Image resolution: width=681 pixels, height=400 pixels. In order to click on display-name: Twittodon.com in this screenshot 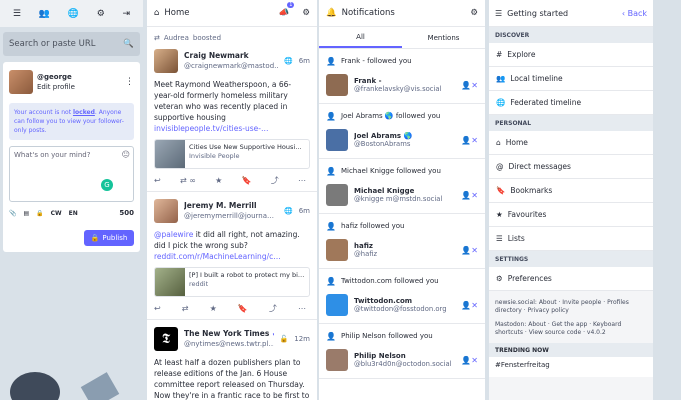, I will do `click(404, 301)`.